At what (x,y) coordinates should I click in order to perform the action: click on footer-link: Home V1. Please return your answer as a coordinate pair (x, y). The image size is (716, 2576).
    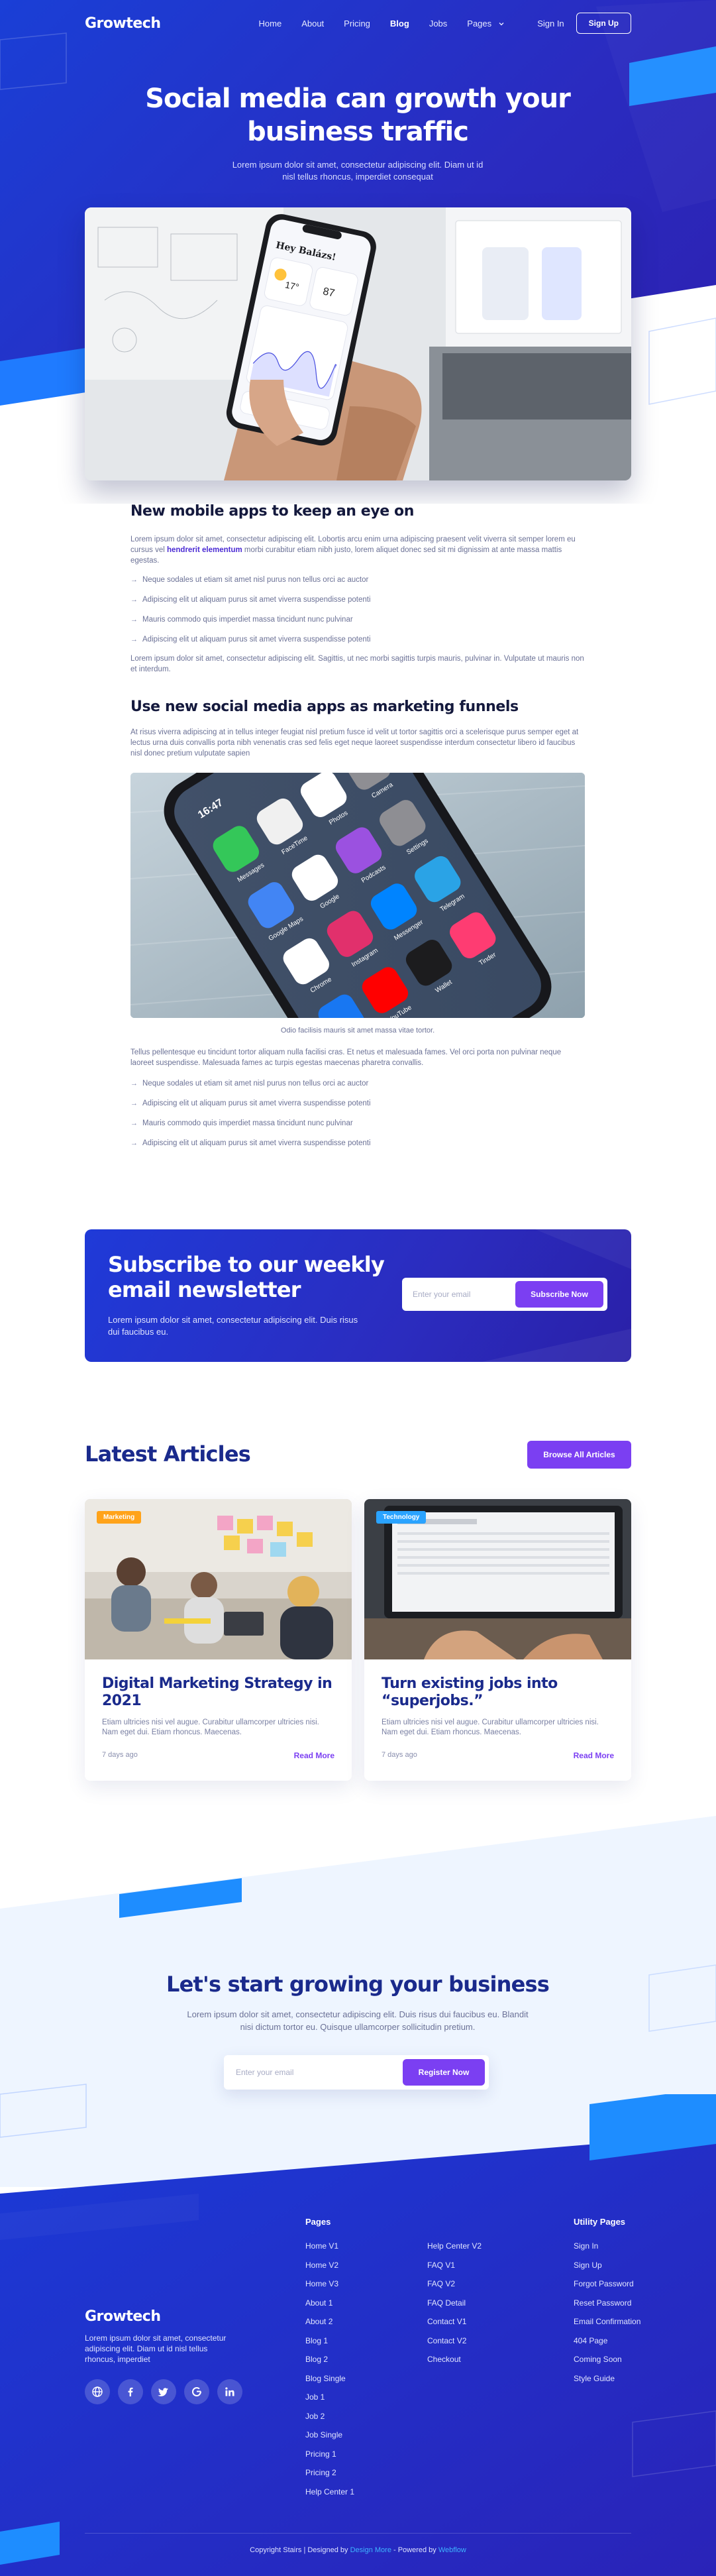
    Looking at the image, I should click on (329, 2246).